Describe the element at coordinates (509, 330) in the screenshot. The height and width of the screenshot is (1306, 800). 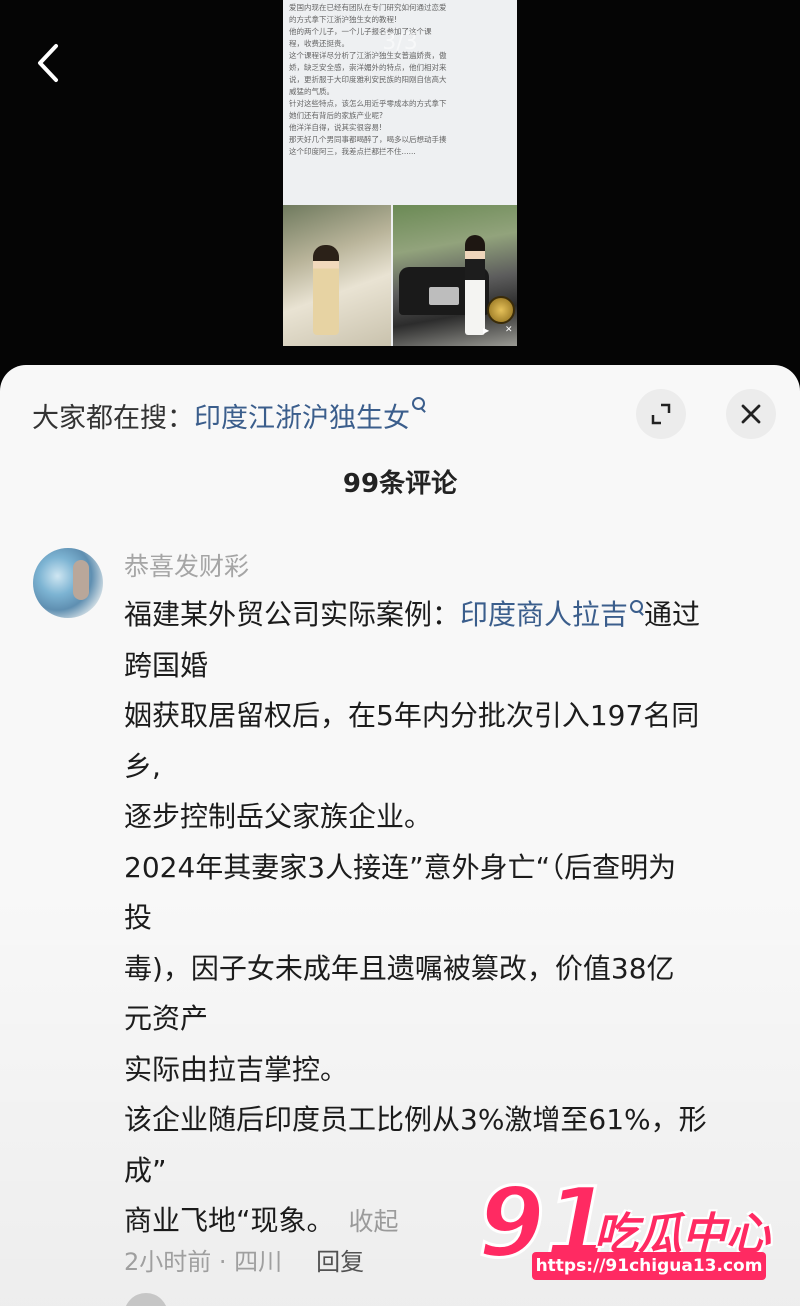
I see `close-icon: ✕` at that location.